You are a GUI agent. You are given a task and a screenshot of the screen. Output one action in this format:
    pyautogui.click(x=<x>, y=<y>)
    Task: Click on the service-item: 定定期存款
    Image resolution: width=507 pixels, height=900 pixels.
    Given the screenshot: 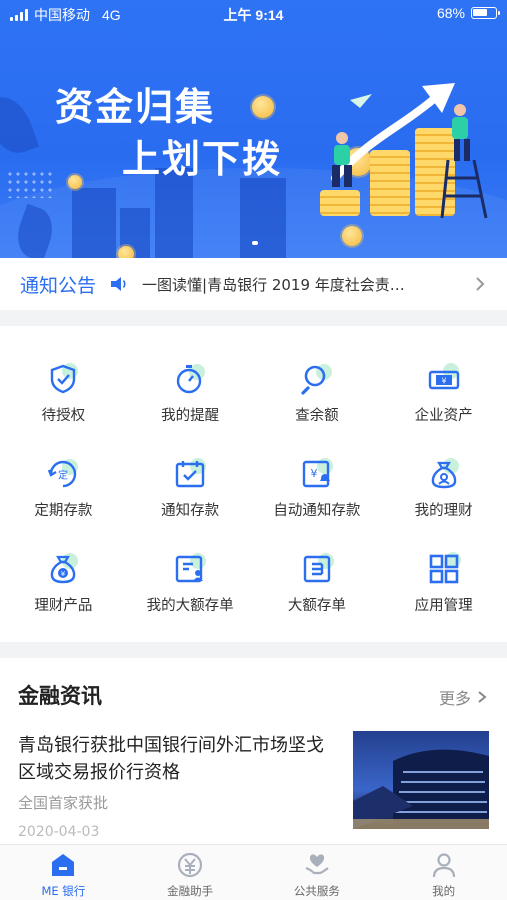 What is the action you would take?
    pyautogui.click(x=63, y=496)
    